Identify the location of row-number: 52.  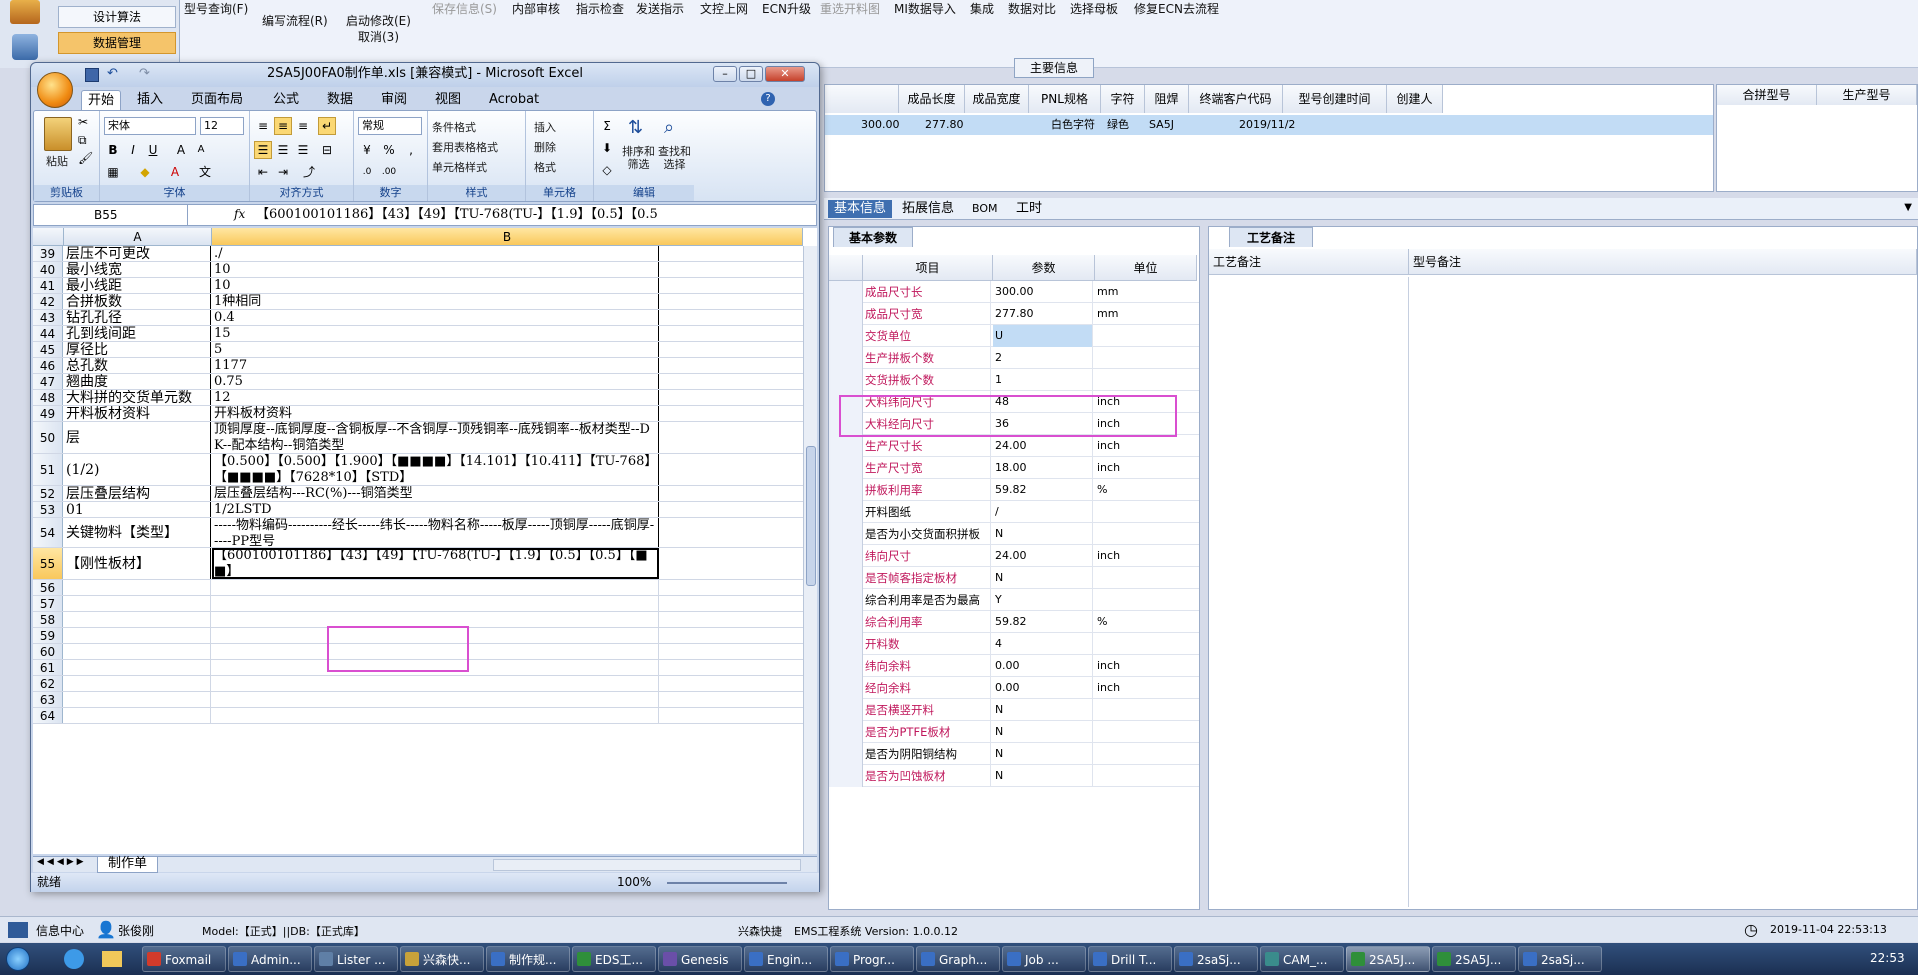
(48, 493).